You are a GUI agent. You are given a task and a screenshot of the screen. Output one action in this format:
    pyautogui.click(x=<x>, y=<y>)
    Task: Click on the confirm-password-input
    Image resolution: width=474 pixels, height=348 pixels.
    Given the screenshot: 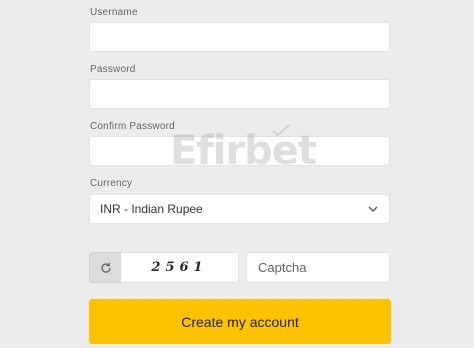 What is the action you would take?
    pyautogui.click(x=239, y=151)
    